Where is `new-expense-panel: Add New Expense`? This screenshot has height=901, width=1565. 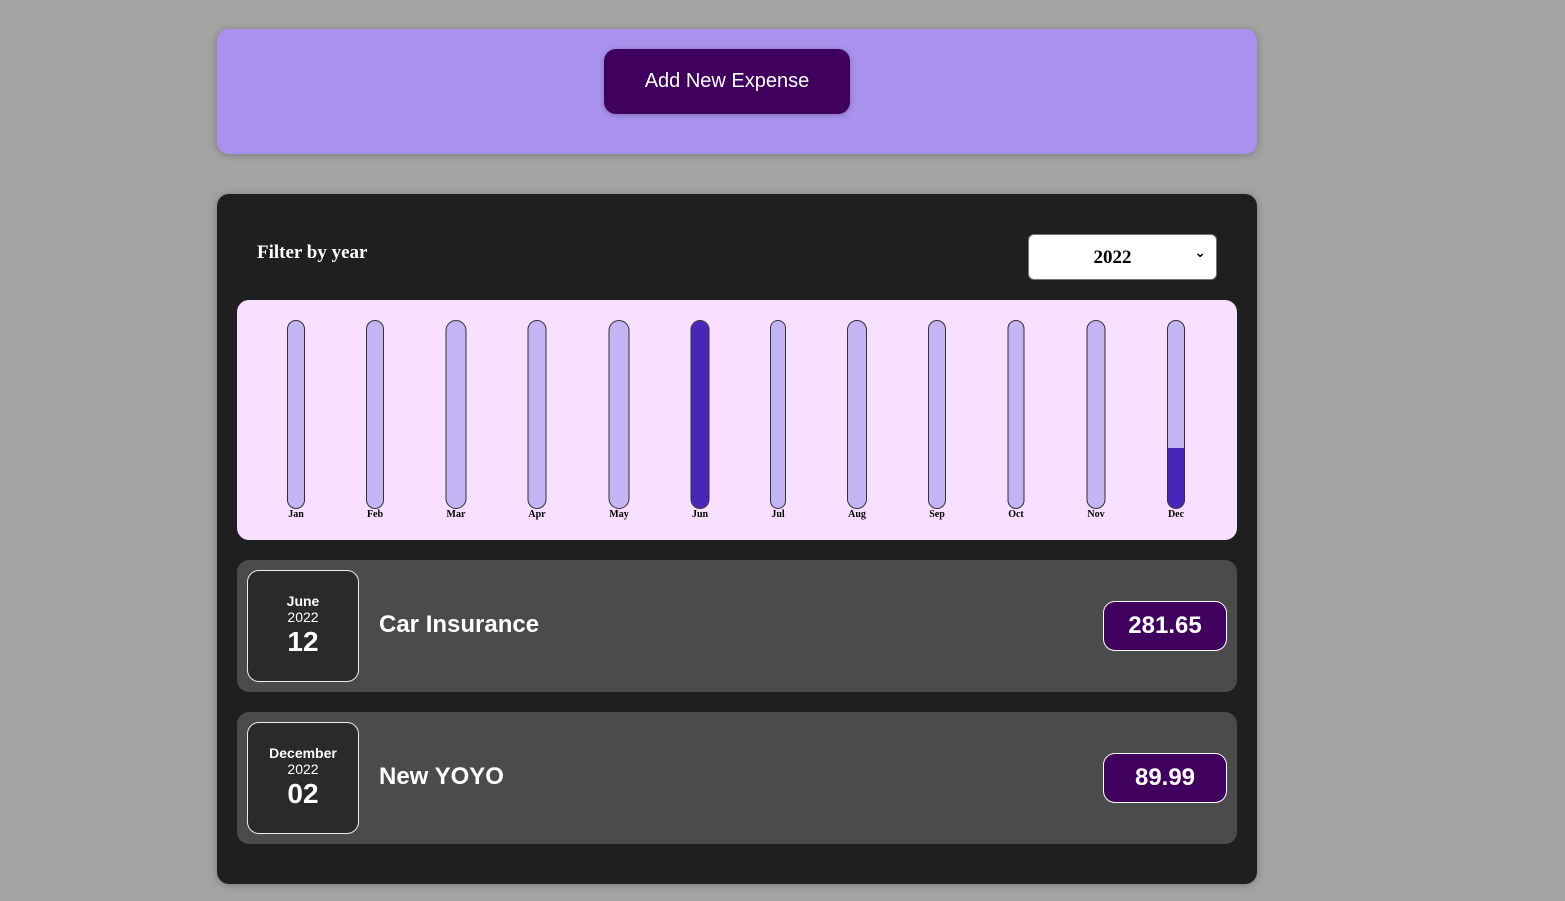
new-expense-panel: Add New Expense is located at coordinates (737, 91).